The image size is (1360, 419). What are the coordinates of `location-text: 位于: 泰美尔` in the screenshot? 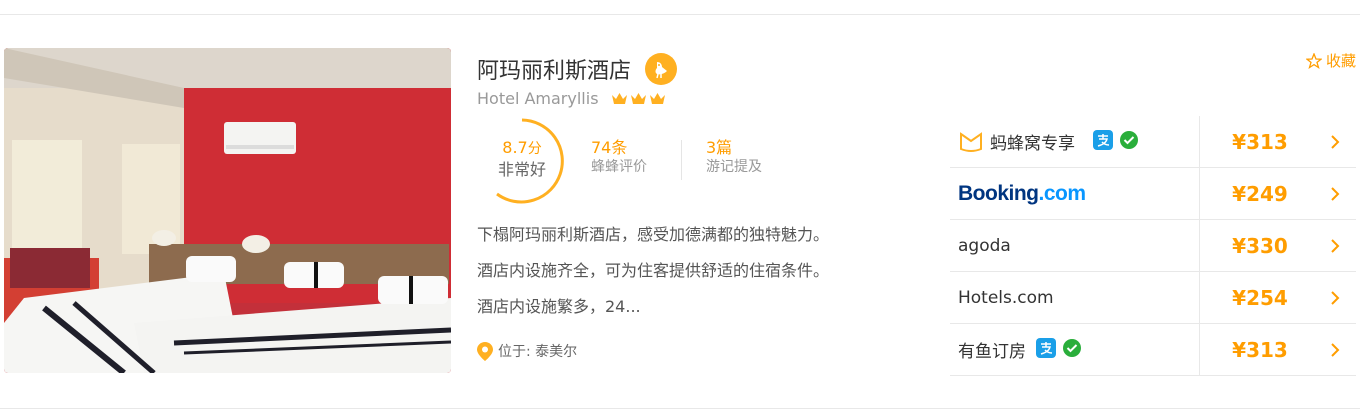 It's located at (538, 352).